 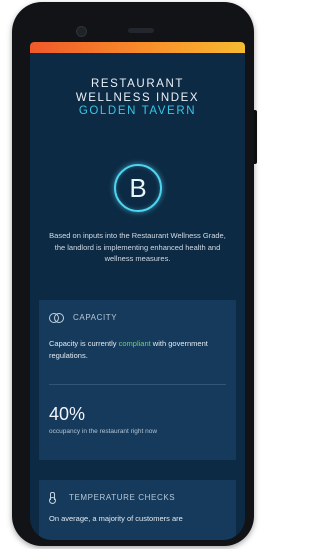 What do you see at coordinates (57, 317) in the screenshot?
I see `capacity-rings-icon` at bounding box center [57, 317].